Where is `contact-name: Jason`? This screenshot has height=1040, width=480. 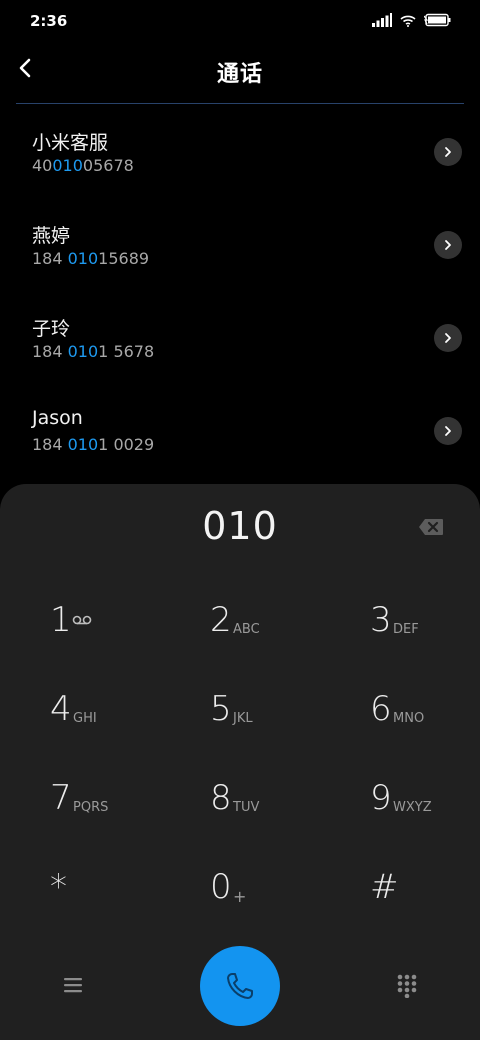 contact-name: Jason is located at coordinates (57, 418).